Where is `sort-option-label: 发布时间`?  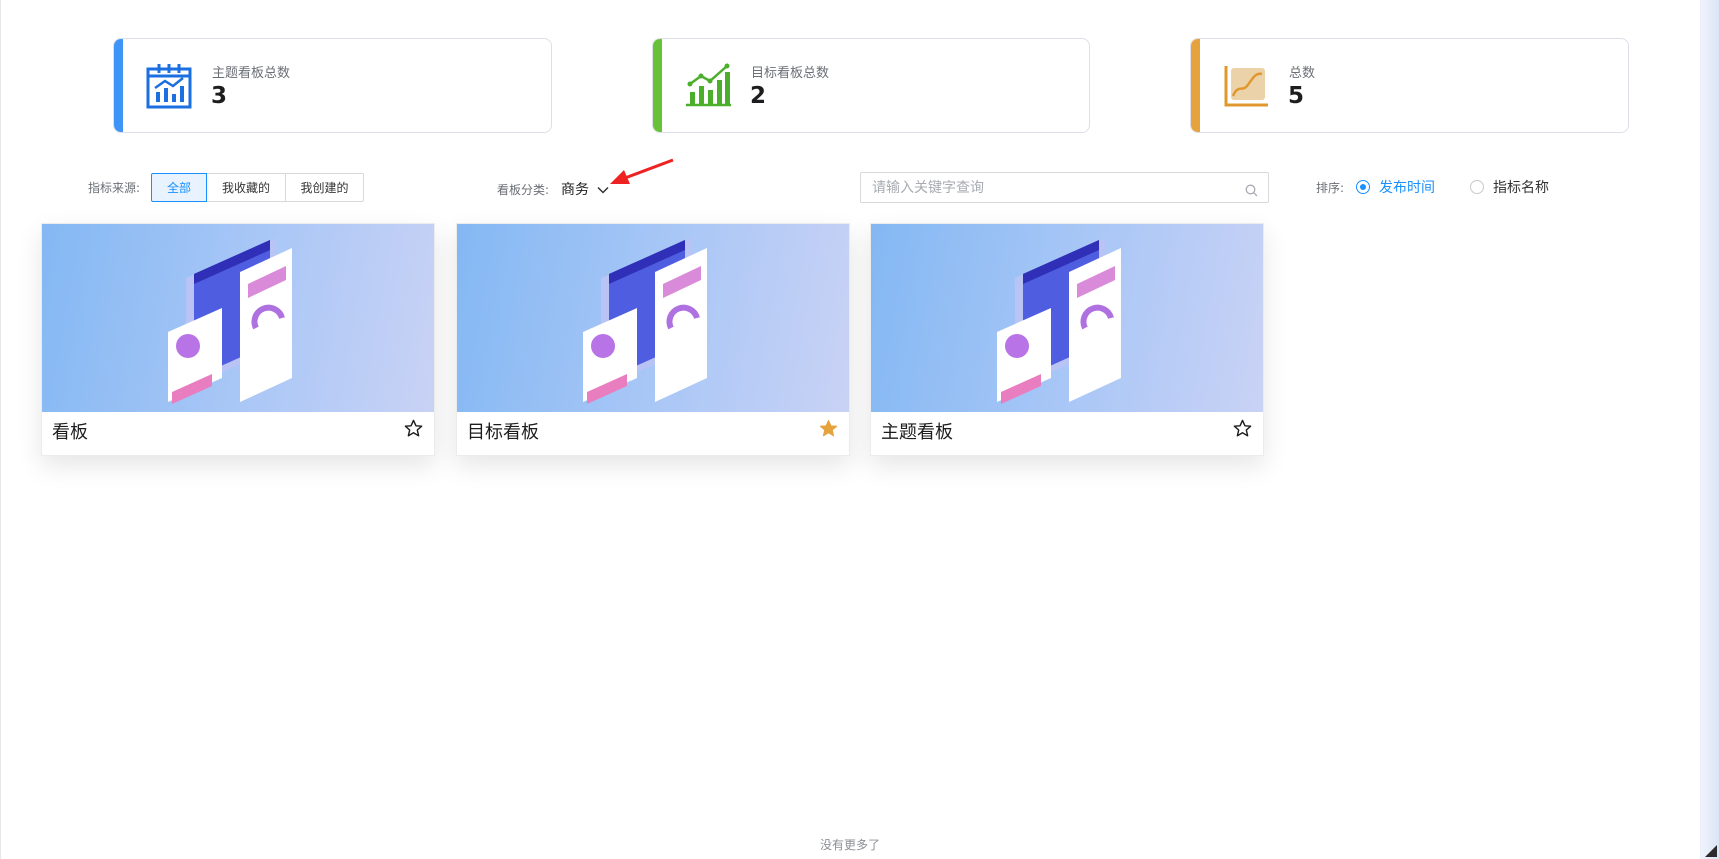 sort-option-label: 发布时间 is located at coordinates (1407, 188).